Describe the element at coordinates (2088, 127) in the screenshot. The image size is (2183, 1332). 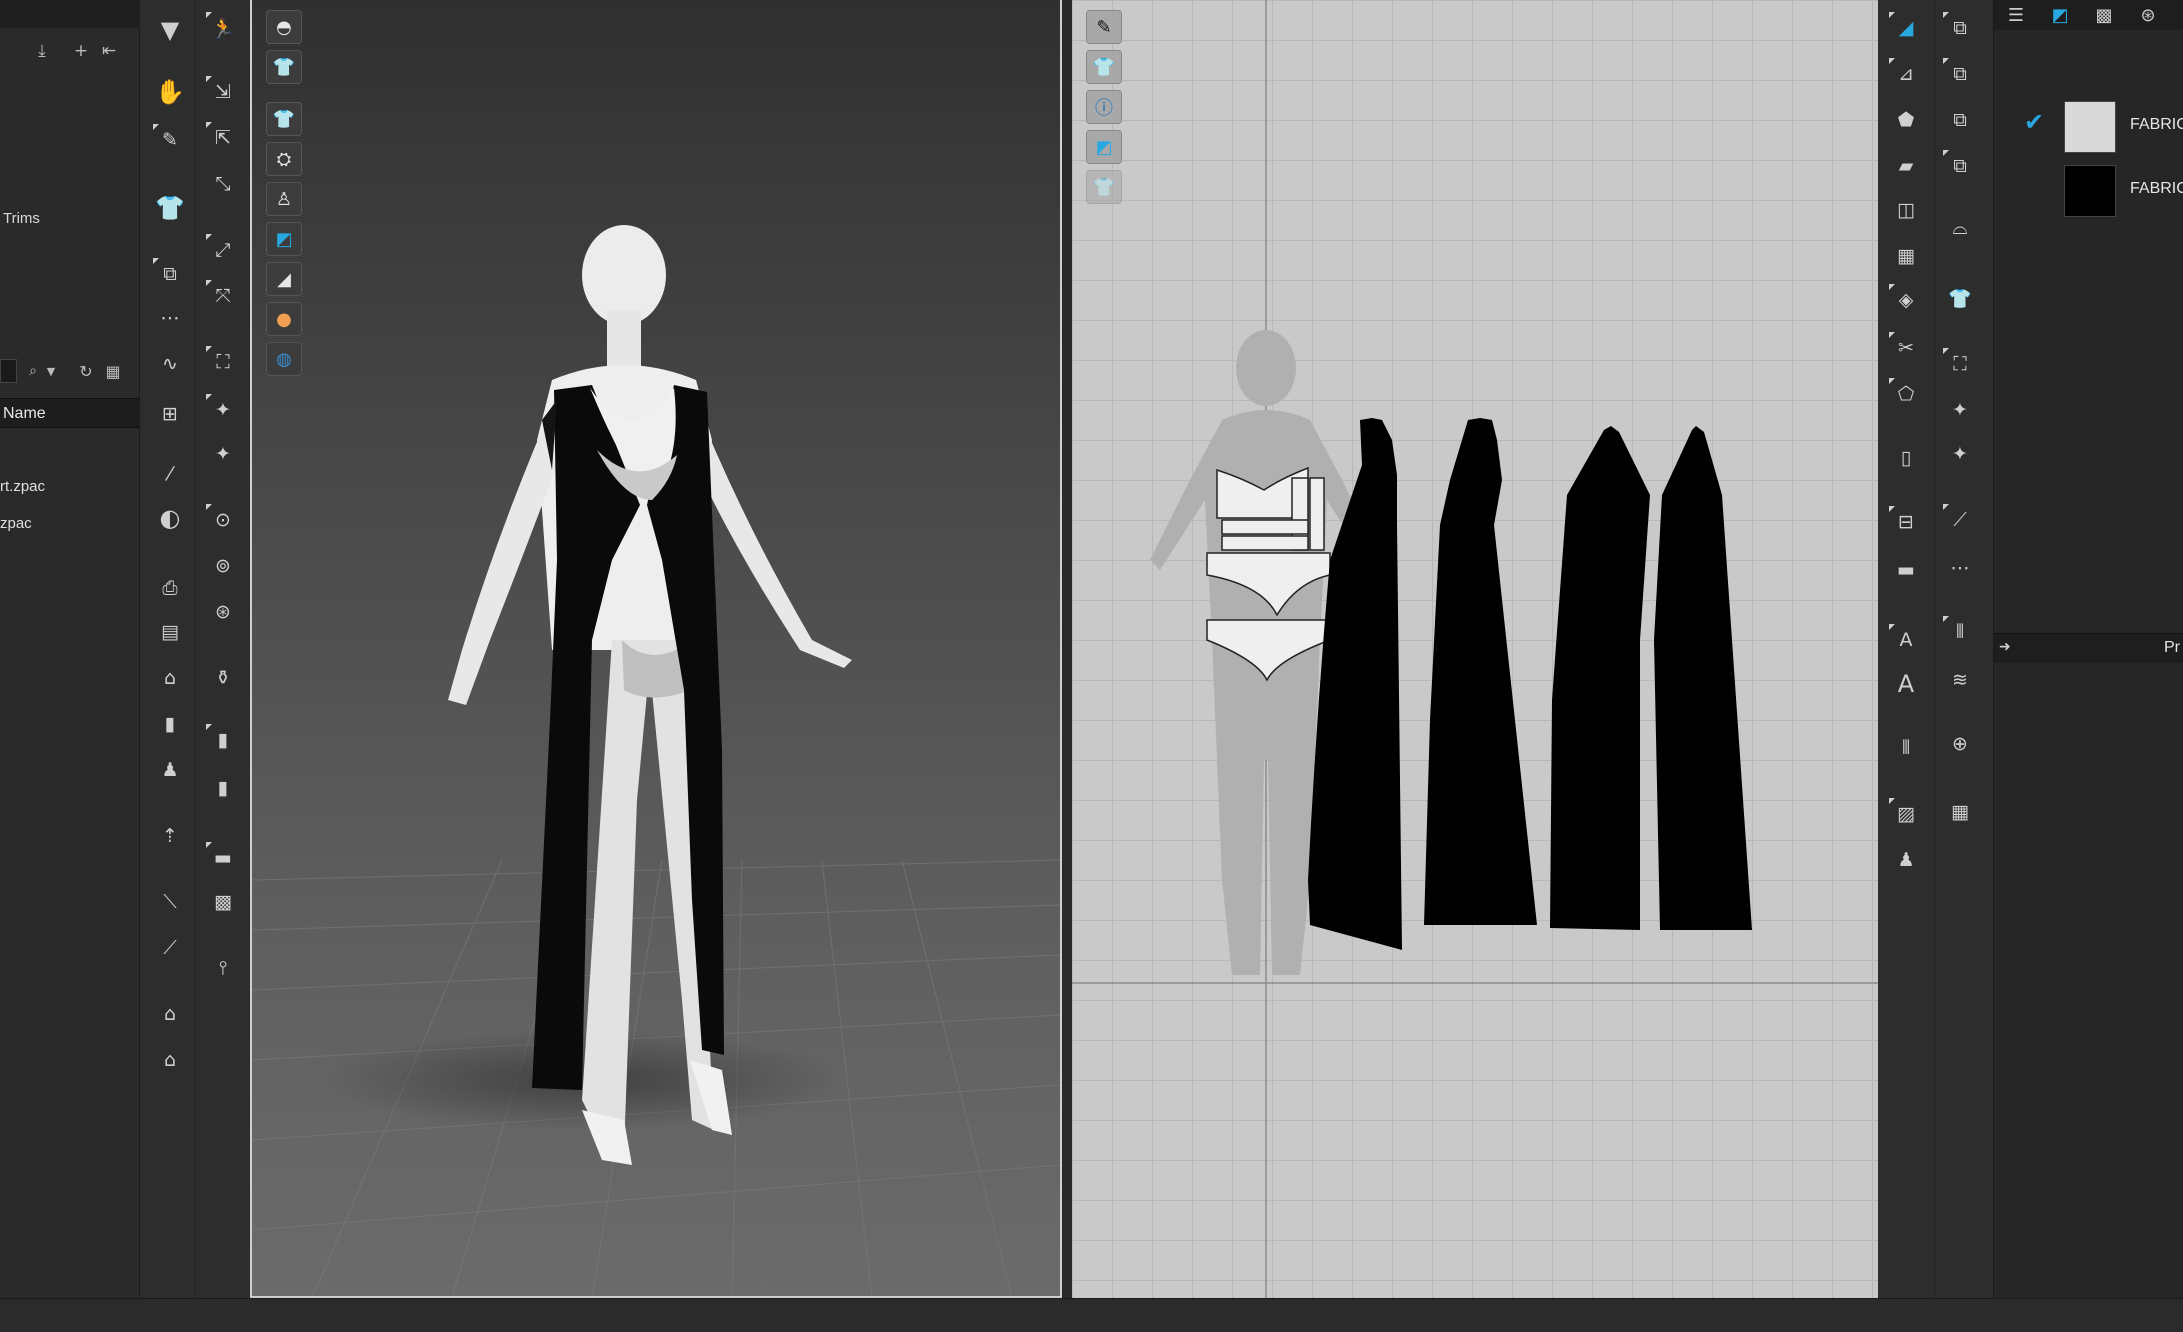
I see `fabric-list-item: ✔ FABRIC` at that location.